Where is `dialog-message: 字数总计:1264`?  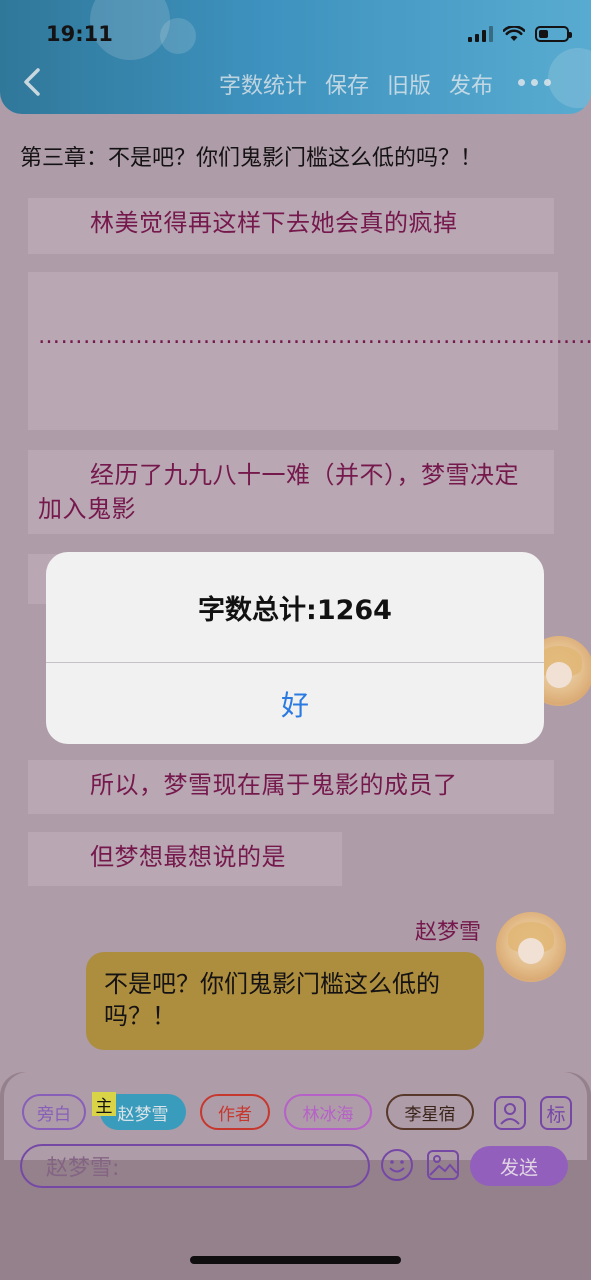 dialog-message: 字数总计:1264 is located at coordinates (295, 610).